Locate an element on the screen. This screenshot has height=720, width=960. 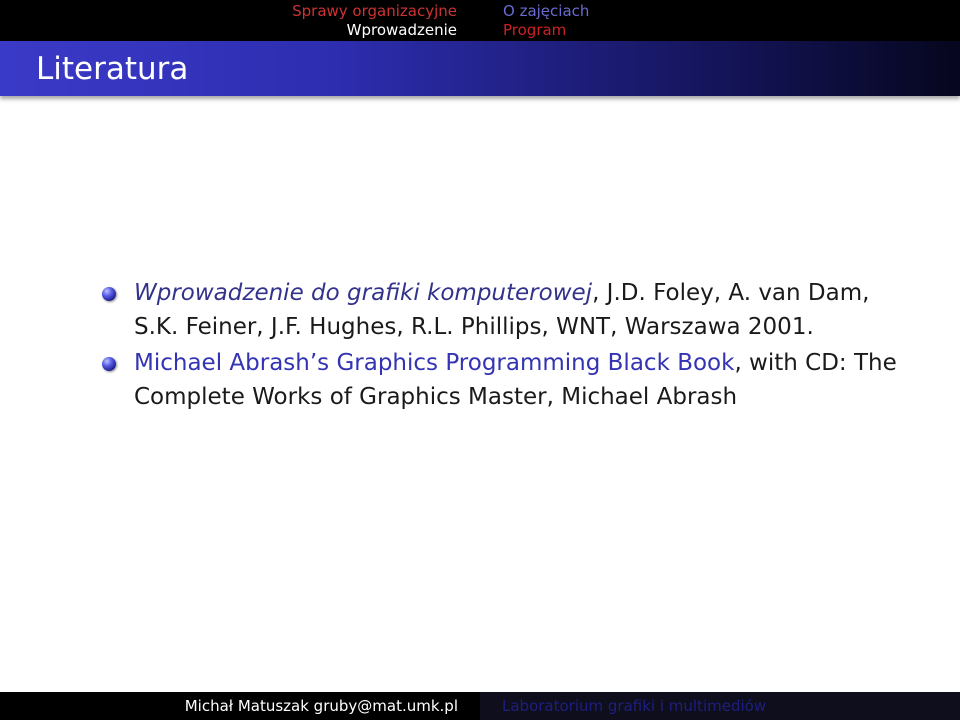
footer-course: Laboratorium grafiki i multimediów is located at coordinates (720, 706).